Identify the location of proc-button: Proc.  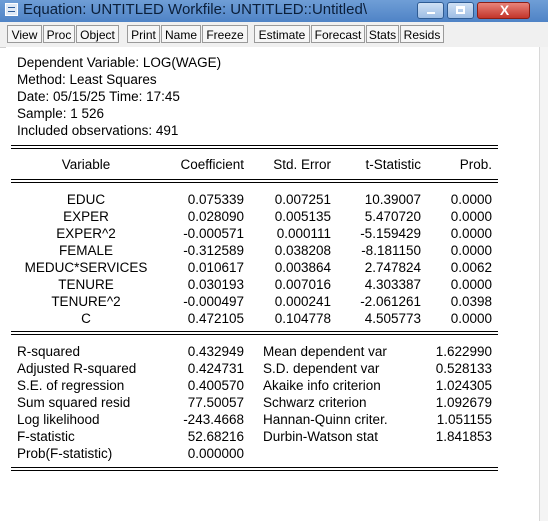
(59, 34).